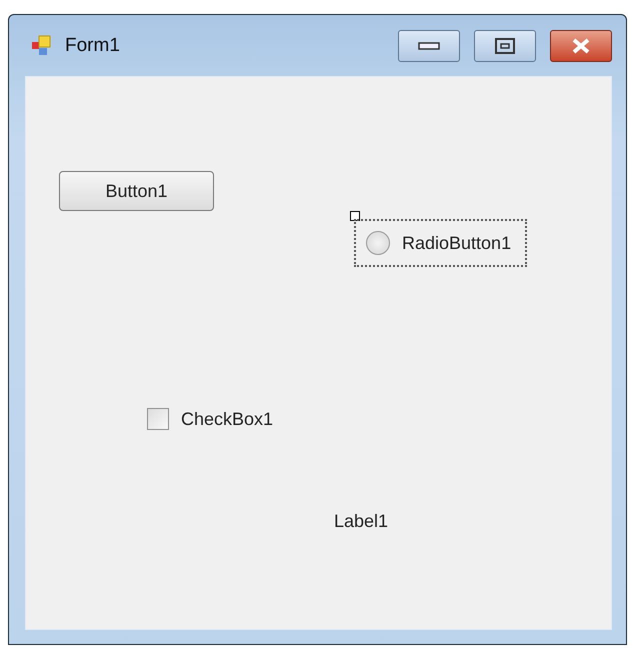 Image resolution: width=633 pixels, height=654 pixels. What do you see at coordinates (227, 419) in the screenshot?
I see `checkbox-label: CheckBox1` at bounding box center [227, 419].